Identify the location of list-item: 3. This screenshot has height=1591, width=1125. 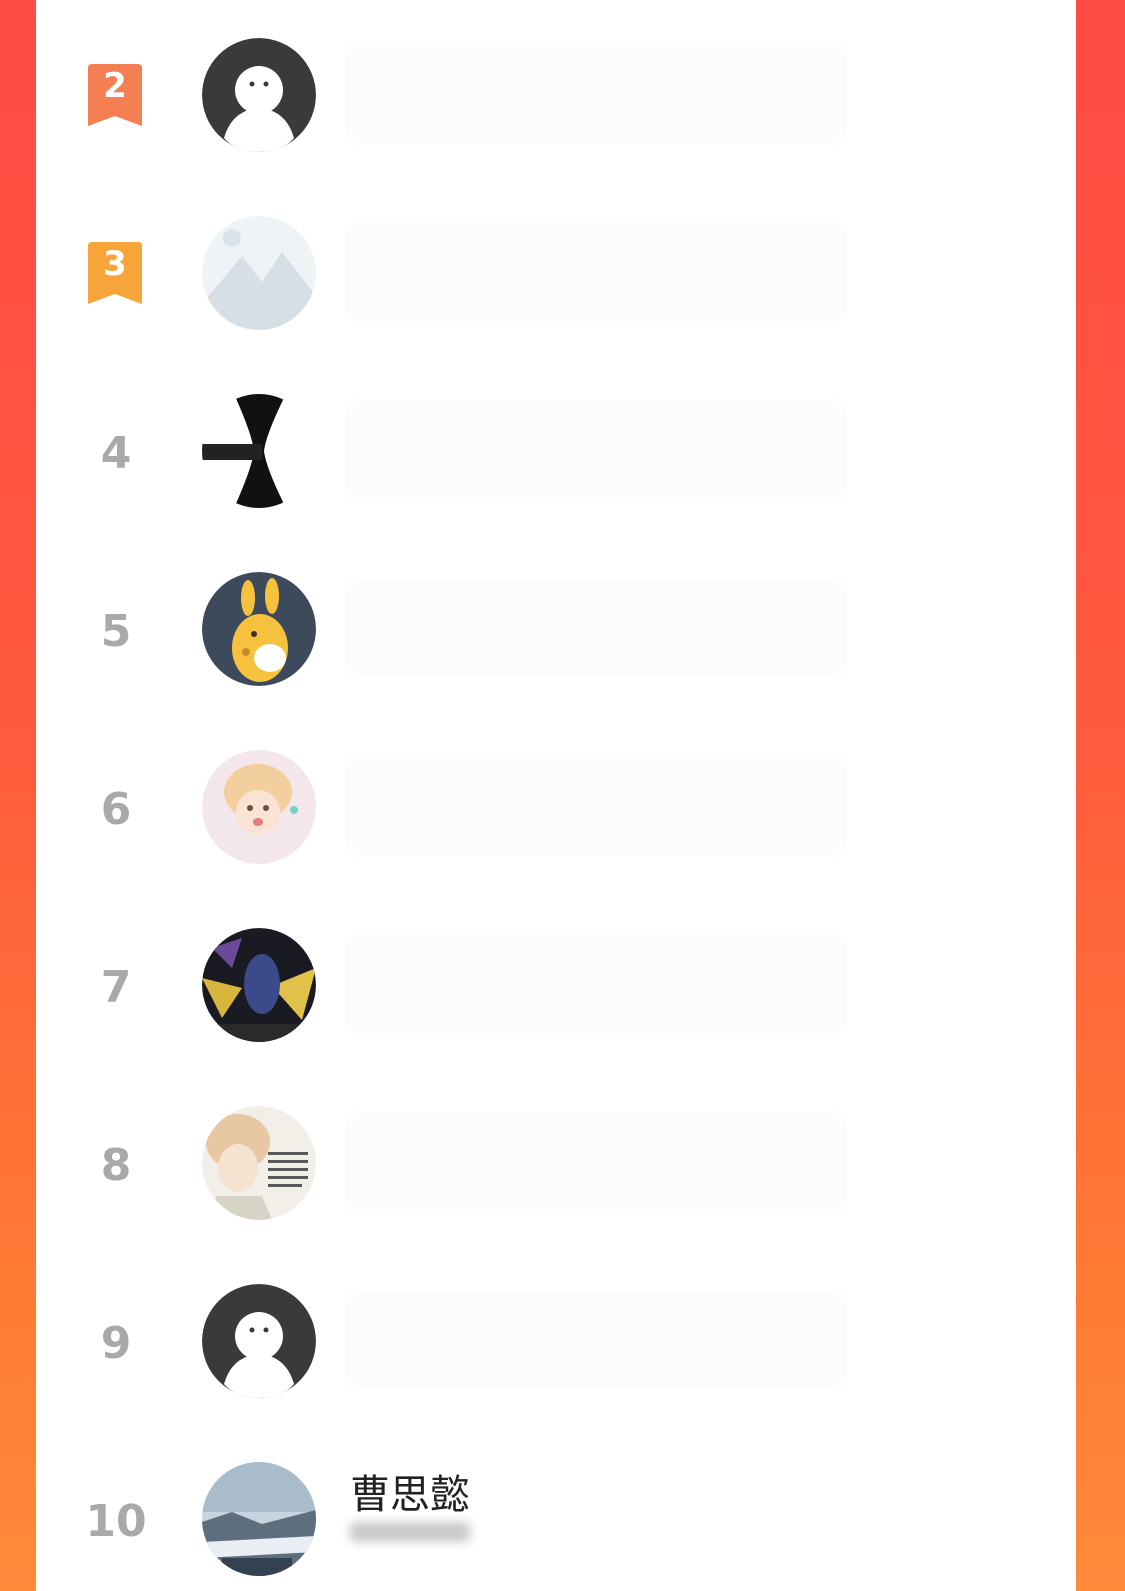
(556, 275).